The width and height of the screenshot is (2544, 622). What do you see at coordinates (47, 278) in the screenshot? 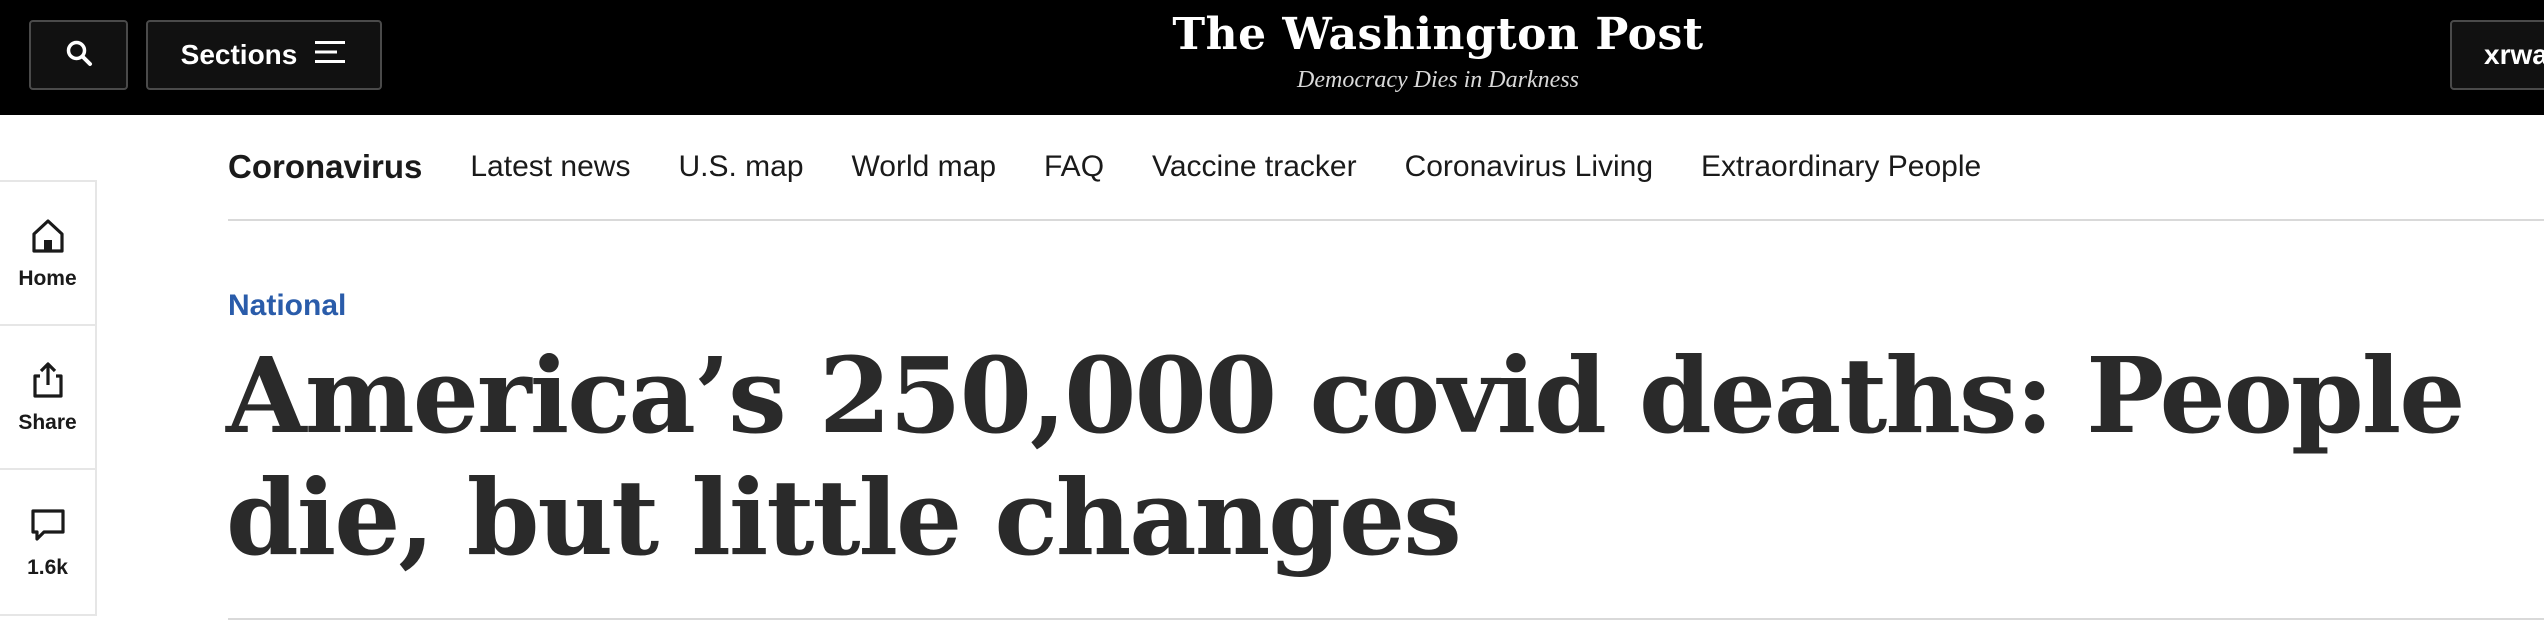
I see `home-label: Home` at bounding box center [47, 278].